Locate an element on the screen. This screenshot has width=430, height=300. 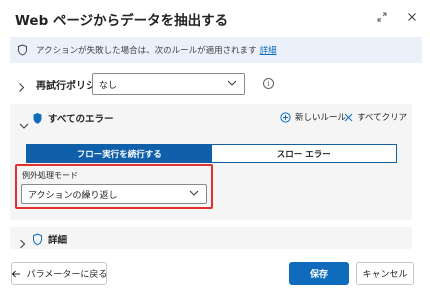
exception-mode-select: アクションの繰り返し is located at coordinates (114, 194).